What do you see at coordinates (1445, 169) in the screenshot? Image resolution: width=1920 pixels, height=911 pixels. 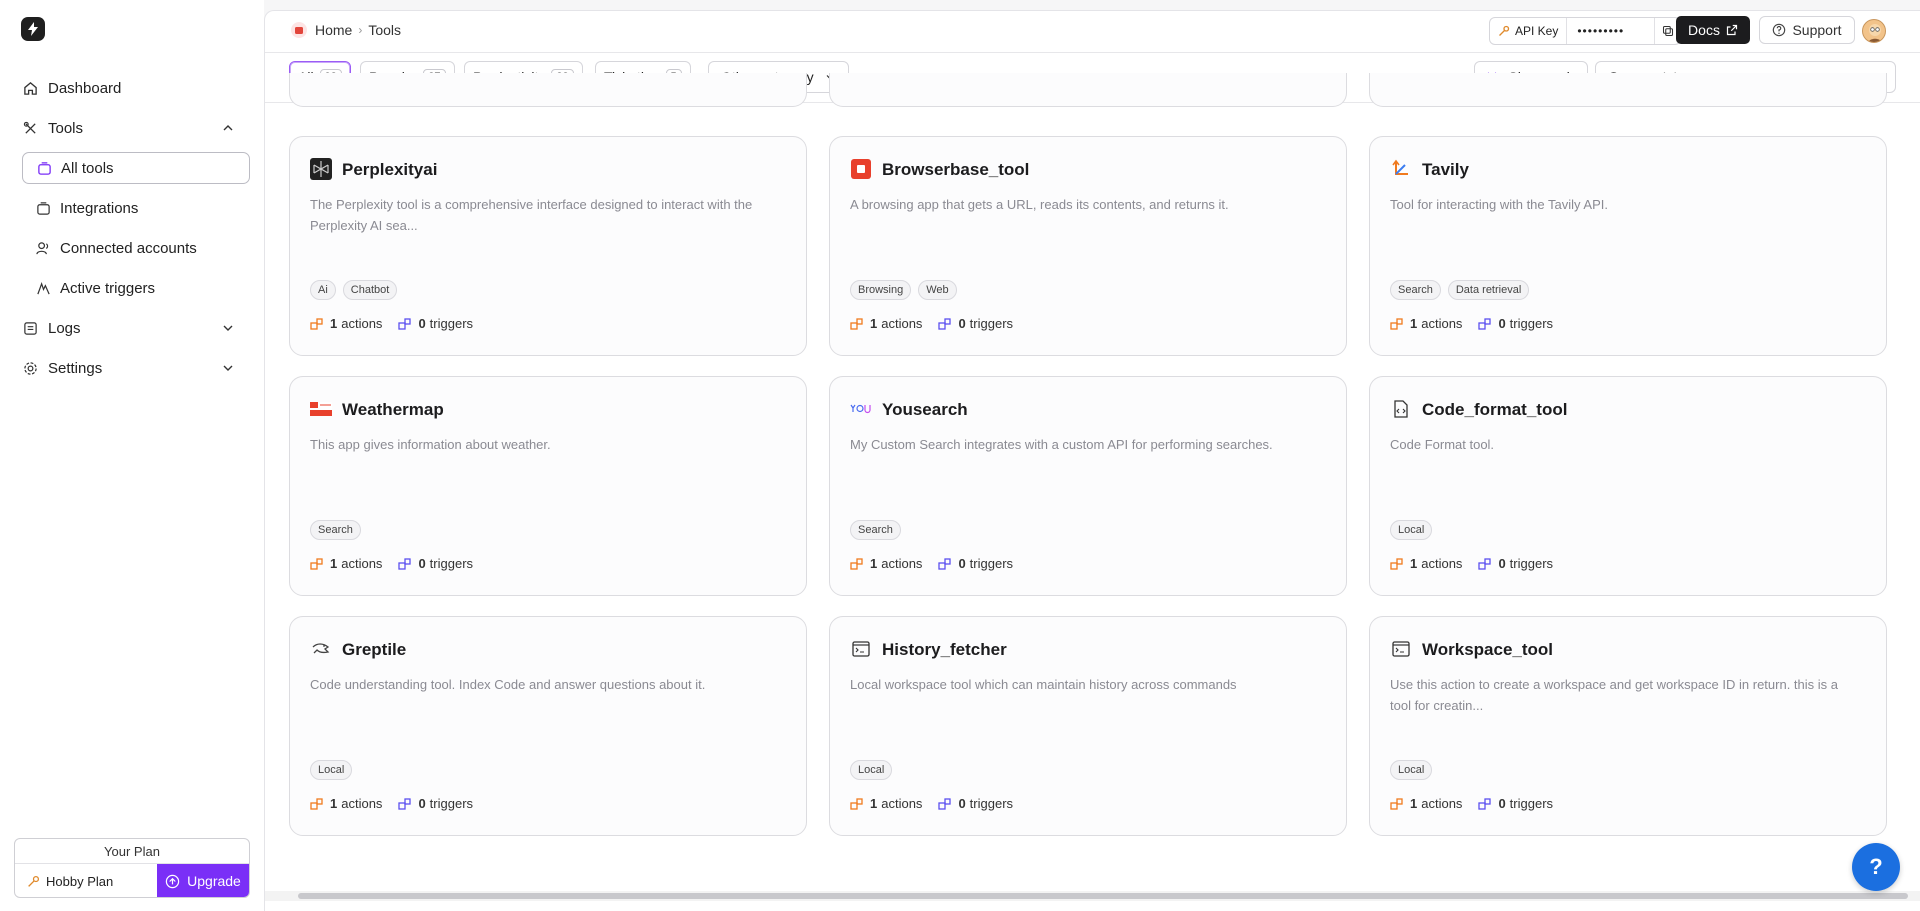 I see `card-title: Tavily` at bounding box center [1445, 169].